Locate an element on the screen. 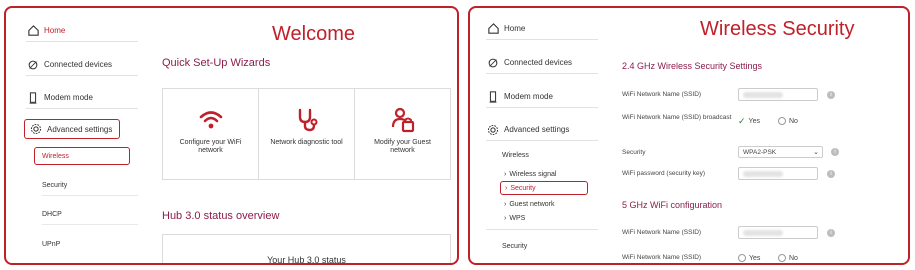 The height and width of the screenshot is (270, 915). security-row: Security WPA2-PSK ⌄ i is located at coordinates (762, 153).